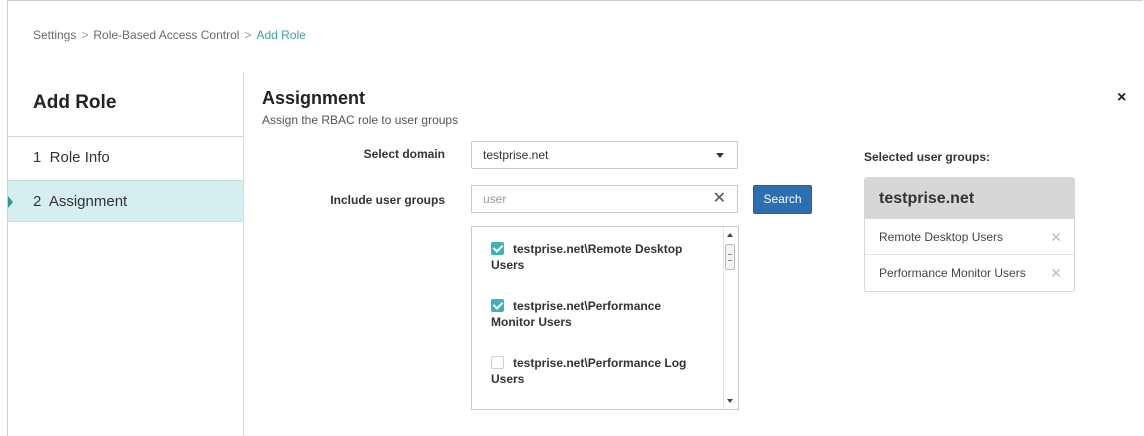  I want to click on user-groups-search-input: user ✕, so click(604, 199).